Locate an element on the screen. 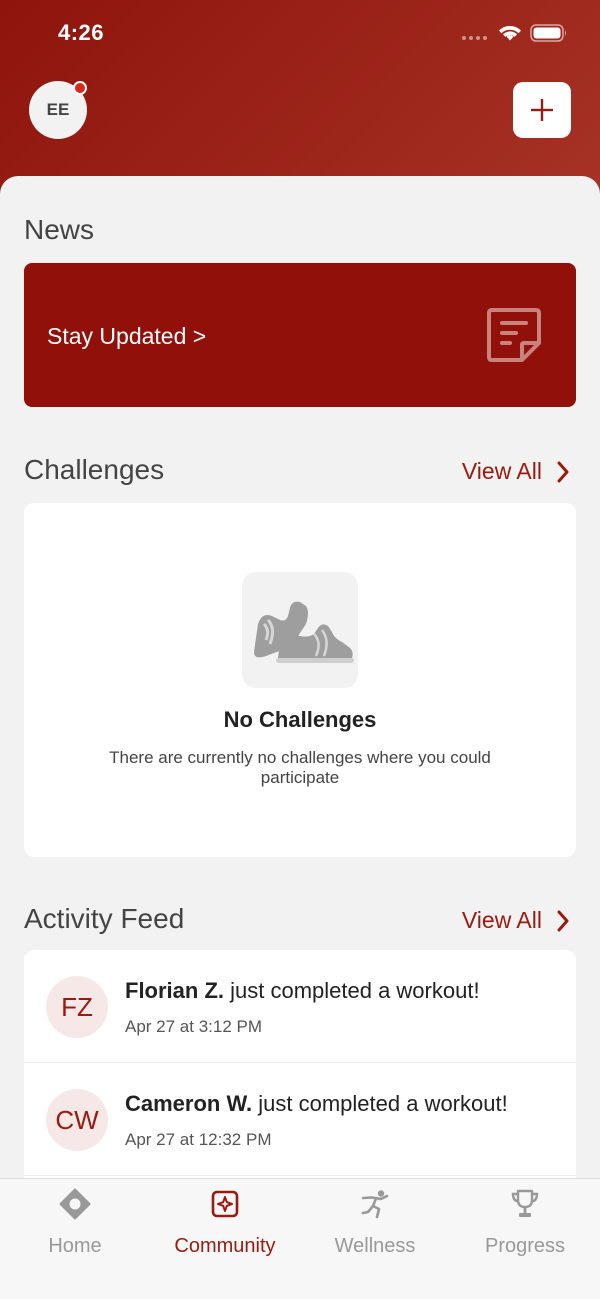 Image resolution: width=600 pixels, height=1299 pixels. news-section-title: News is located at coordinates (59, 229).